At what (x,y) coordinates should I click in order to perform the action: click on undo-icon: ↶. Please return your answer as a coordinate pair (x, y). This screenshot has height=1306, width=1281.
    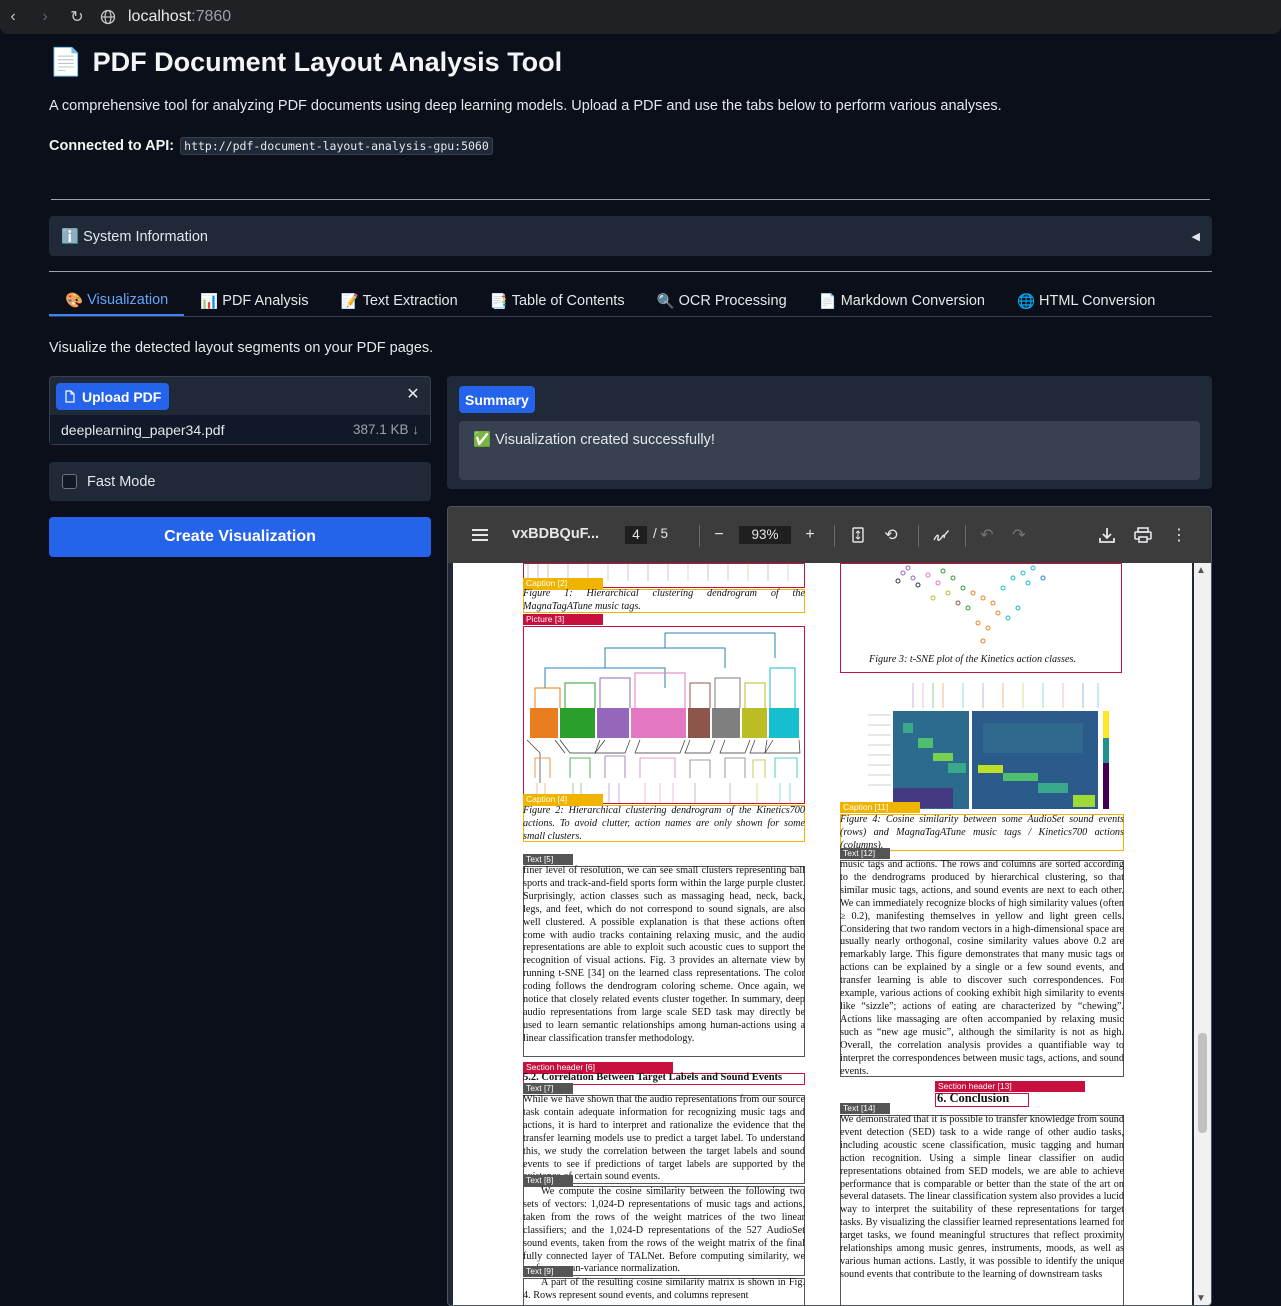
    Looking at the image, I should click on (987, 535).